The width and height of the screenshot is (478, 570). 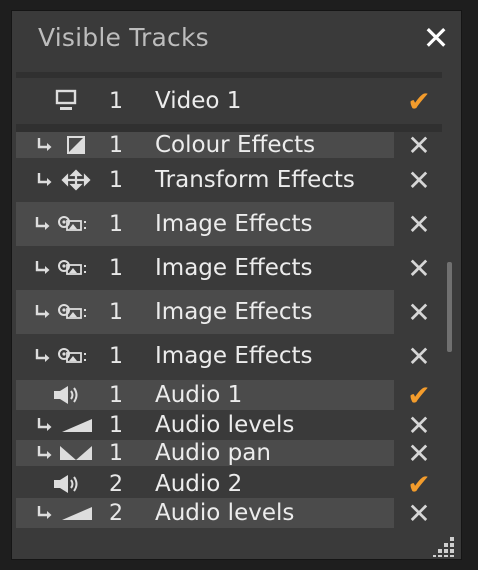 I want to click on track-name: Audio pan, so click(x=213, y=453).